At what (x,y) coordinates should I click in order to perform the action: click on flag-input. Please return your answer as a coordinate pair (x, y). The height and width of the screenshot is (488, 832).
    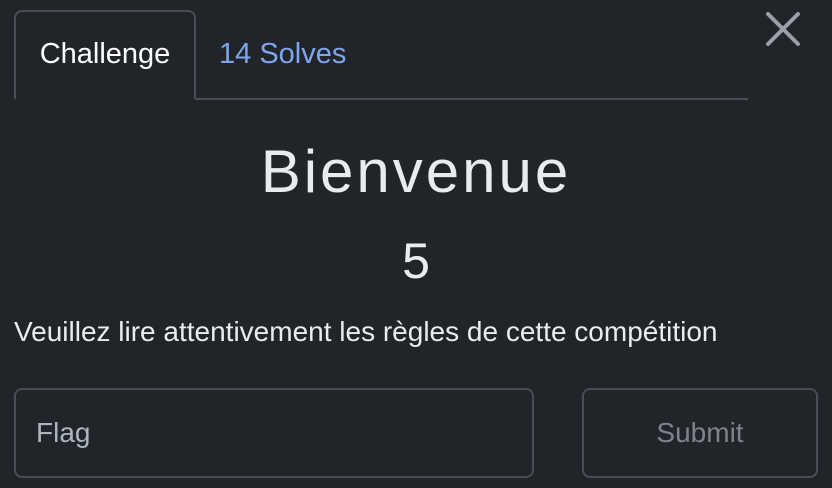
    Looking at the image, I should click on (274, 433).